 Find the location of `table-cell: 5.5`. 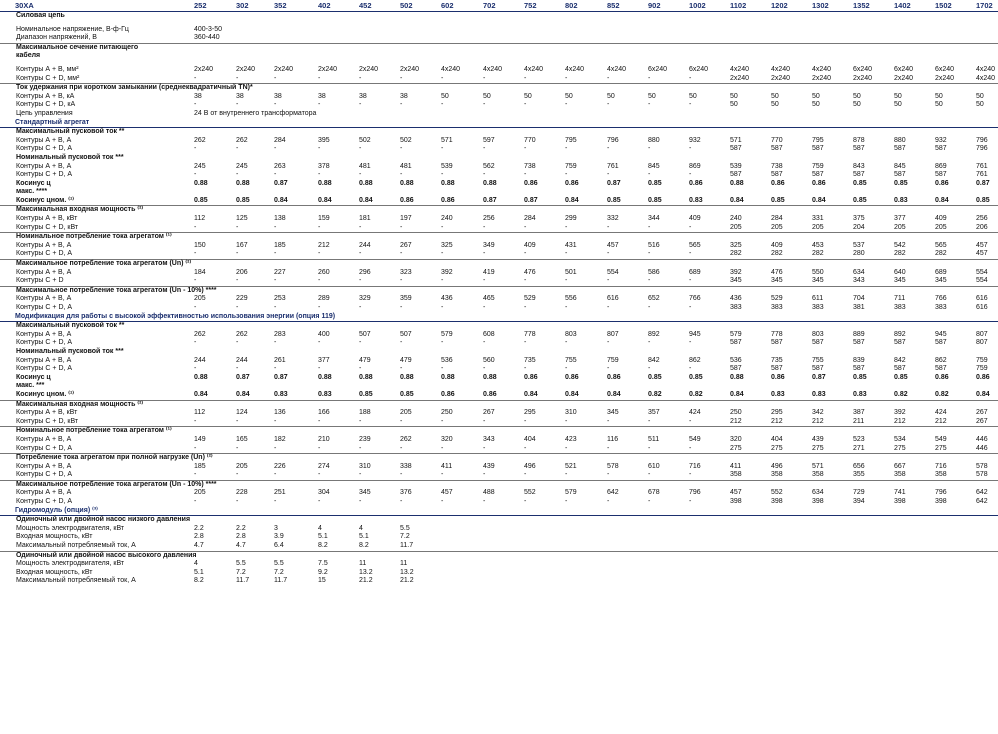

table-cell: 5.5 is located at coordinates (279, 564).